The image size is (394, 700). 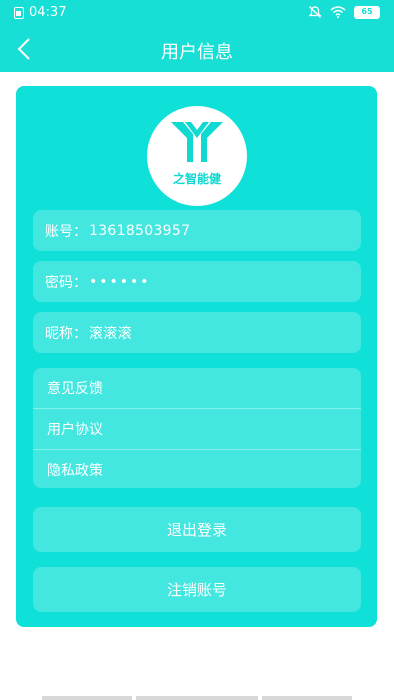 I want to click on status-left: 04:37, so click(x=40, y=12).